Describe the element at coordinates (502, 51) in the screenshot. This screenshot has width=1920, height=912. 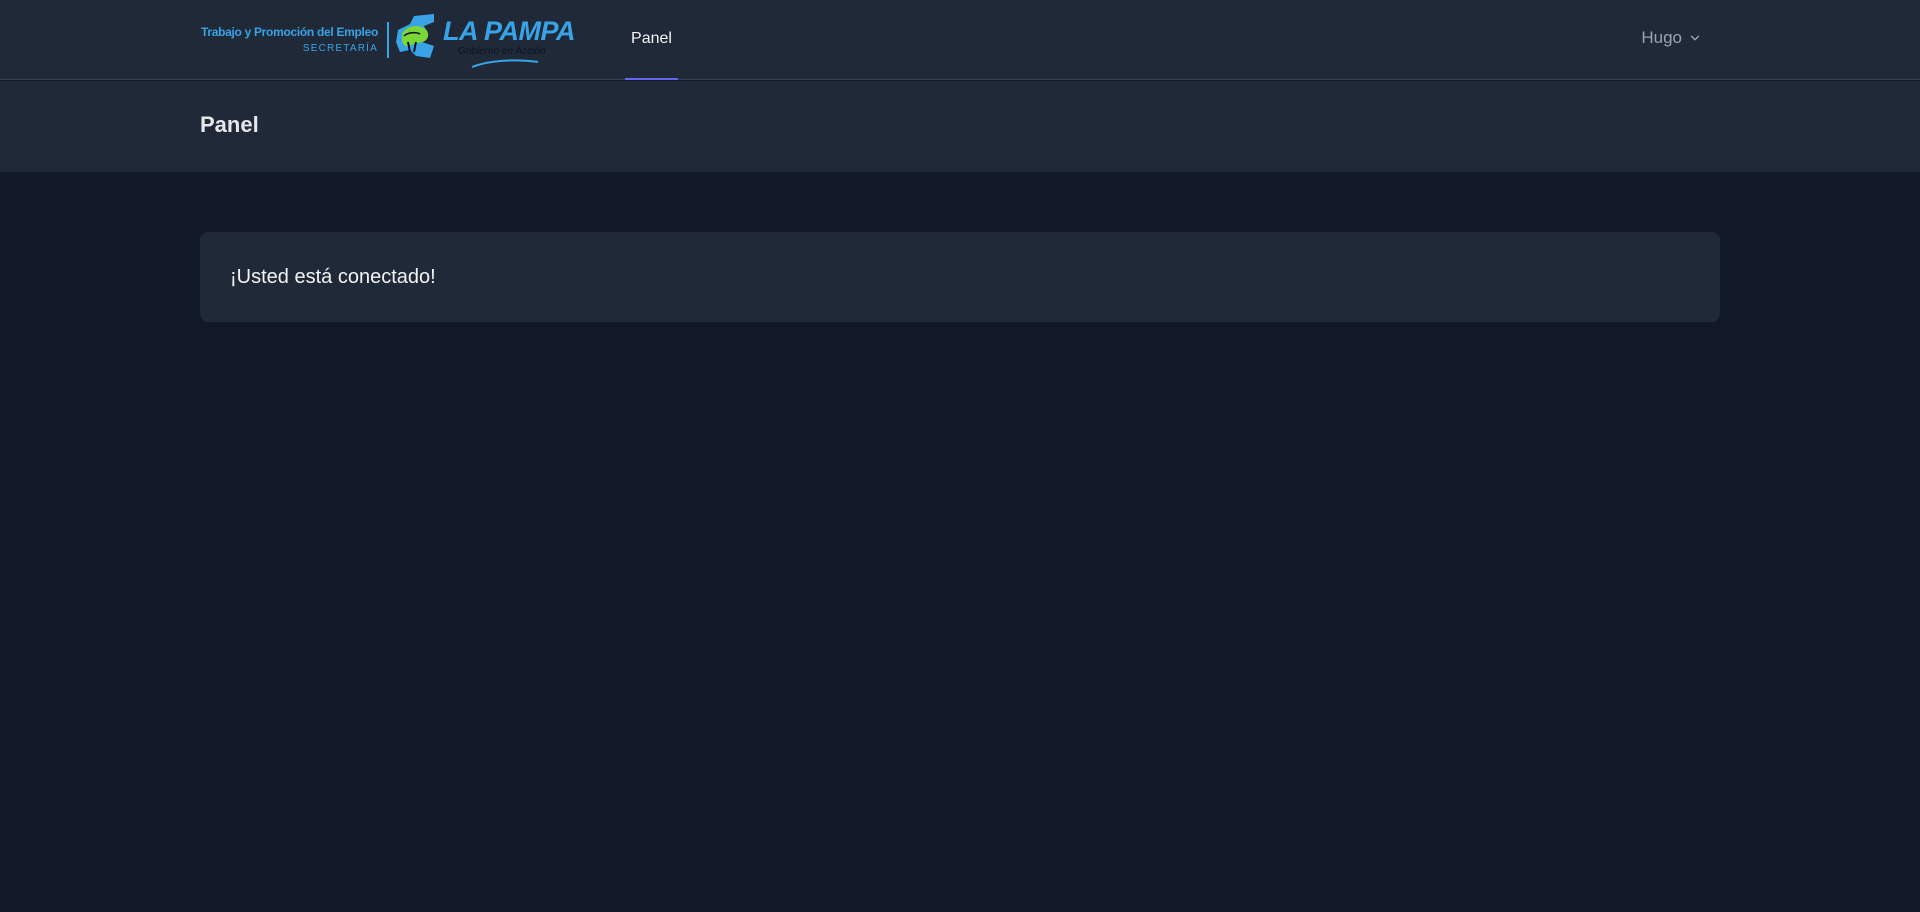
I see `logo-tagline: Gobierno en Acción` at that location.